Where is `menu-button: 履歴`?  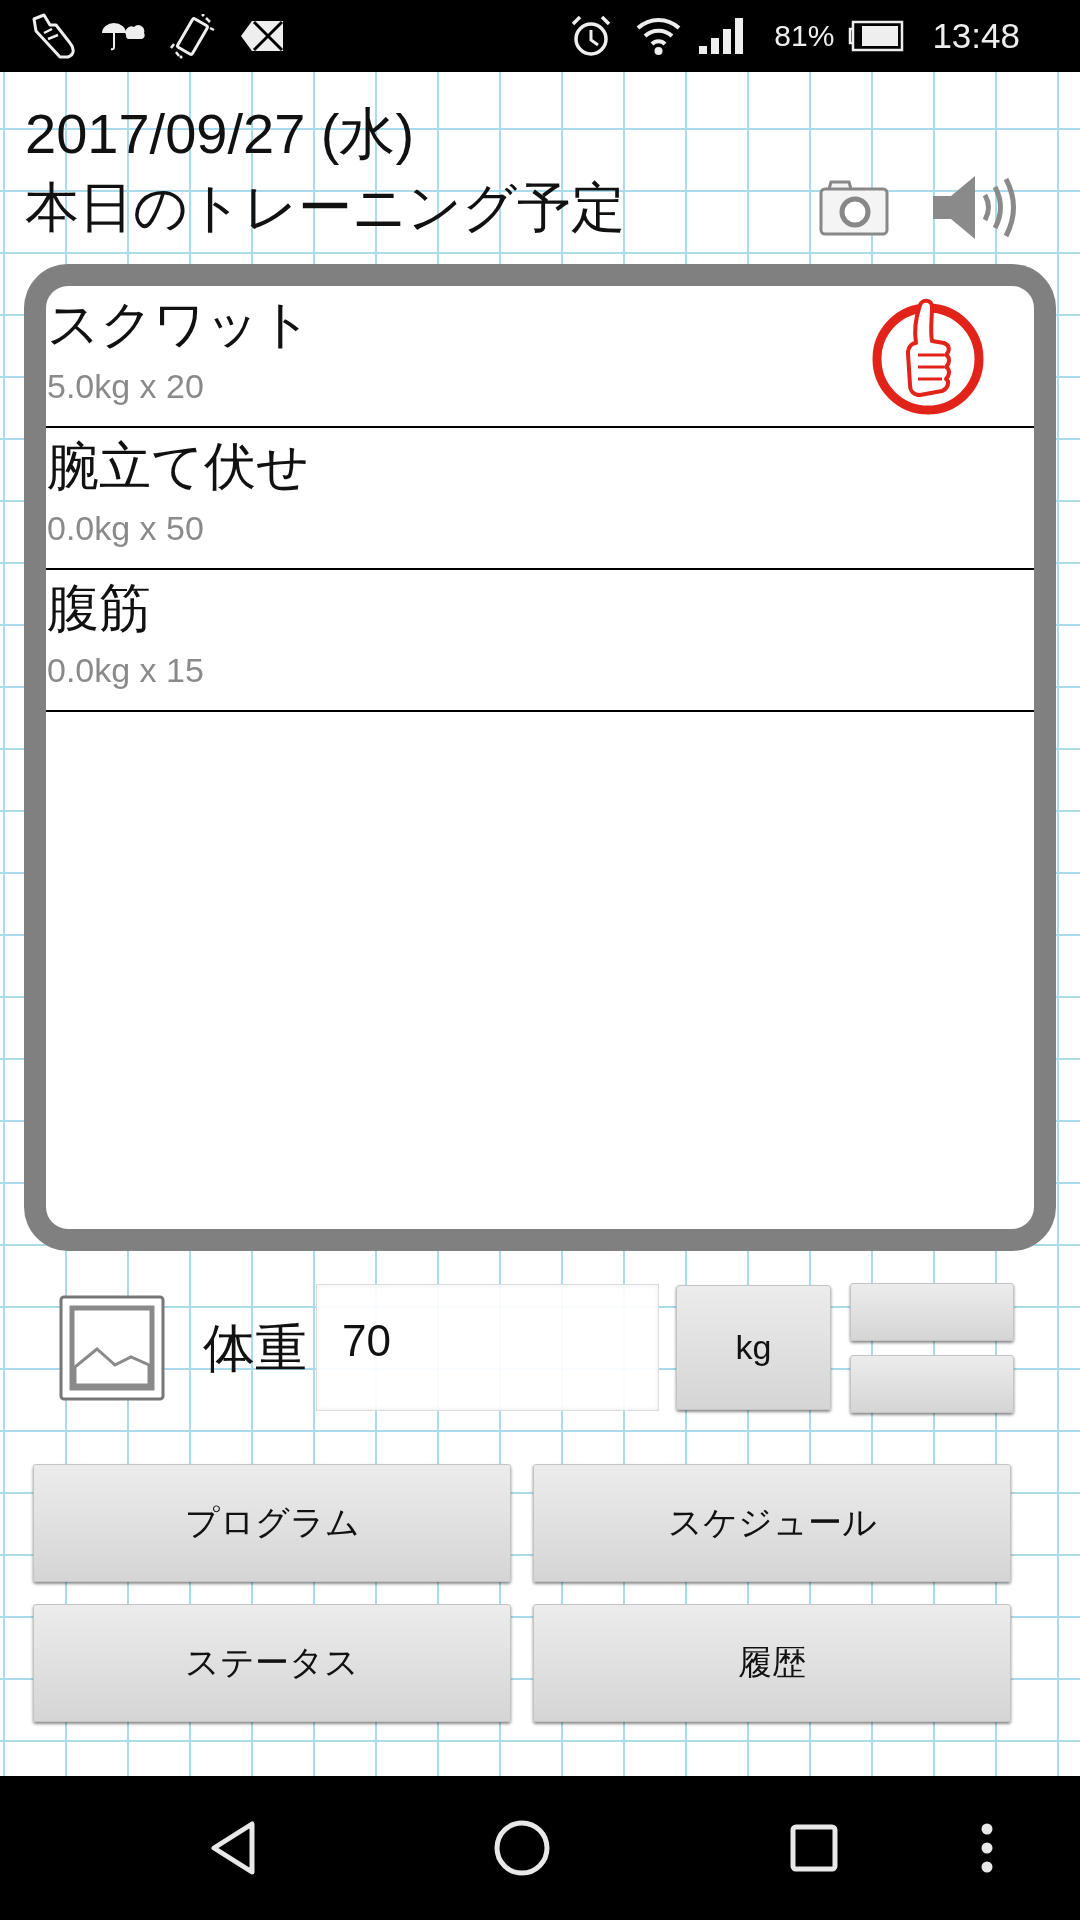
menu-button: 履歴 is located at coordinates (772, 1663).